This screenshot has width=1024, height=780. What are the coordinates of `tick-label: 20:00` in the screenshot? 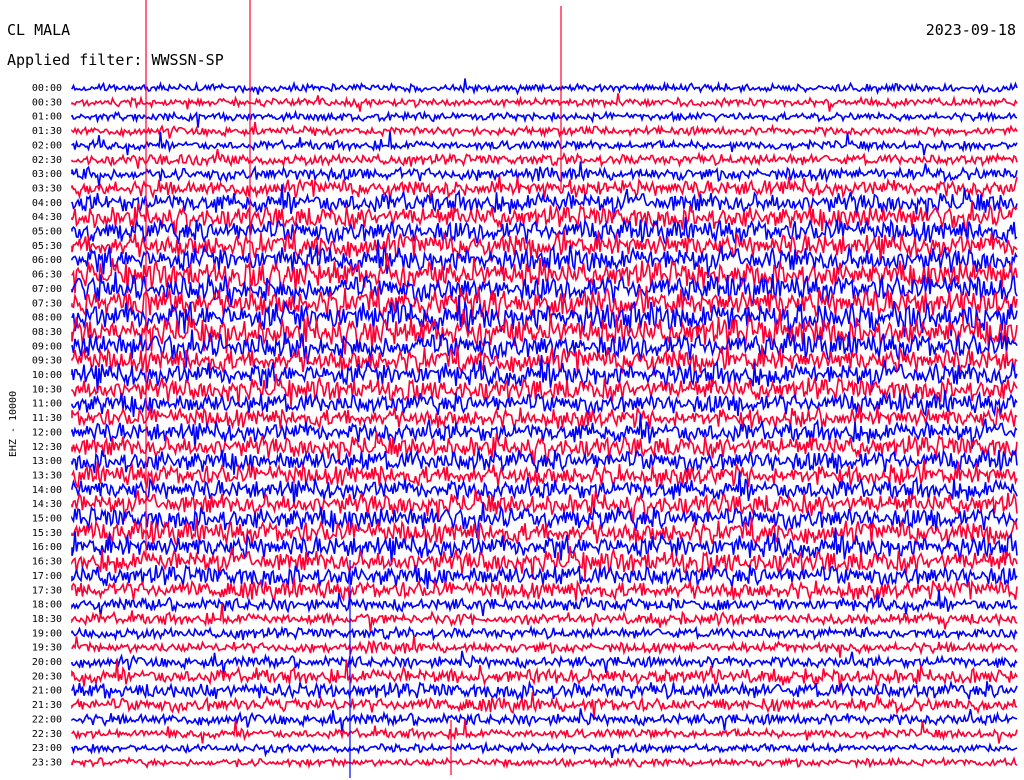 It's located at (47, 662).